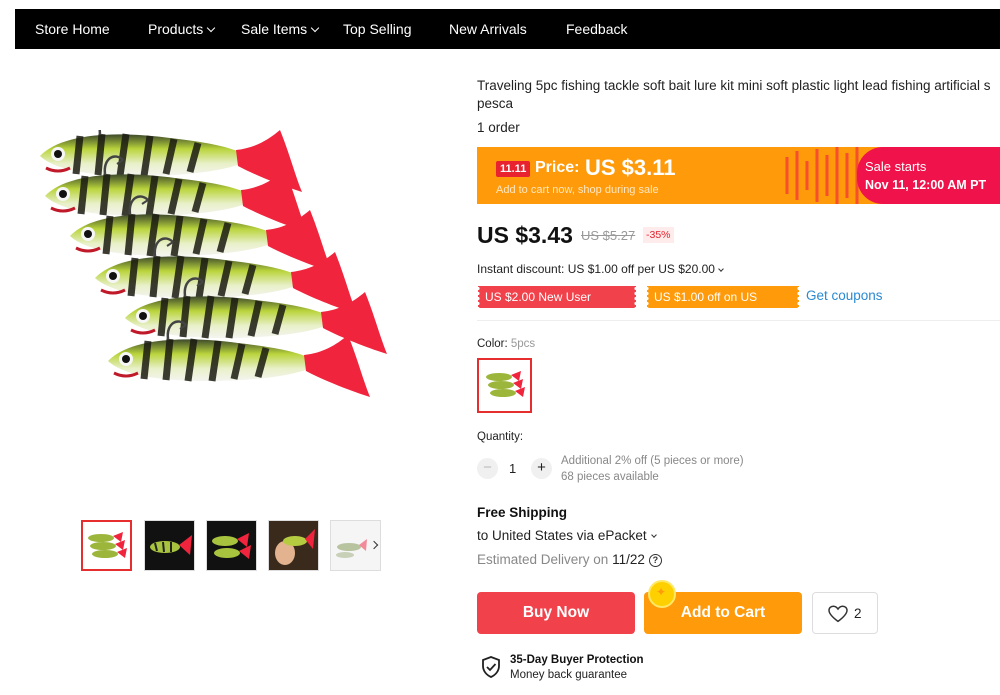  What do you see at coordinates (858, 613) in the screenshot?
I see `wishlist-count: 2` at bounding box center [858, 613].